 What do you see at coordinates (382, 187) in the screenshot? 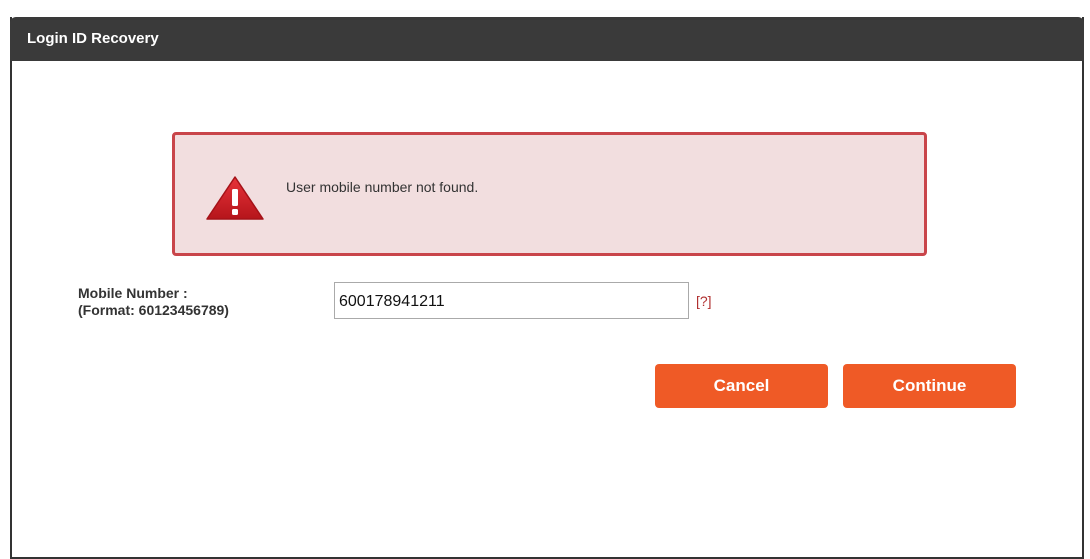
I see `alert-message: User mobile number not found.` at bounding box center [382, 187].